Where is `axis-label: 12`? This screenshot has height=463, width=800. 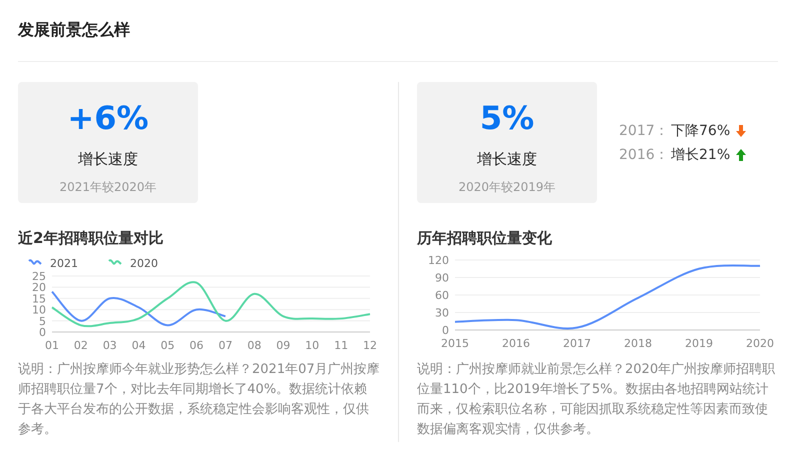
axis-label: 12 is located at coordinates (370, 345).